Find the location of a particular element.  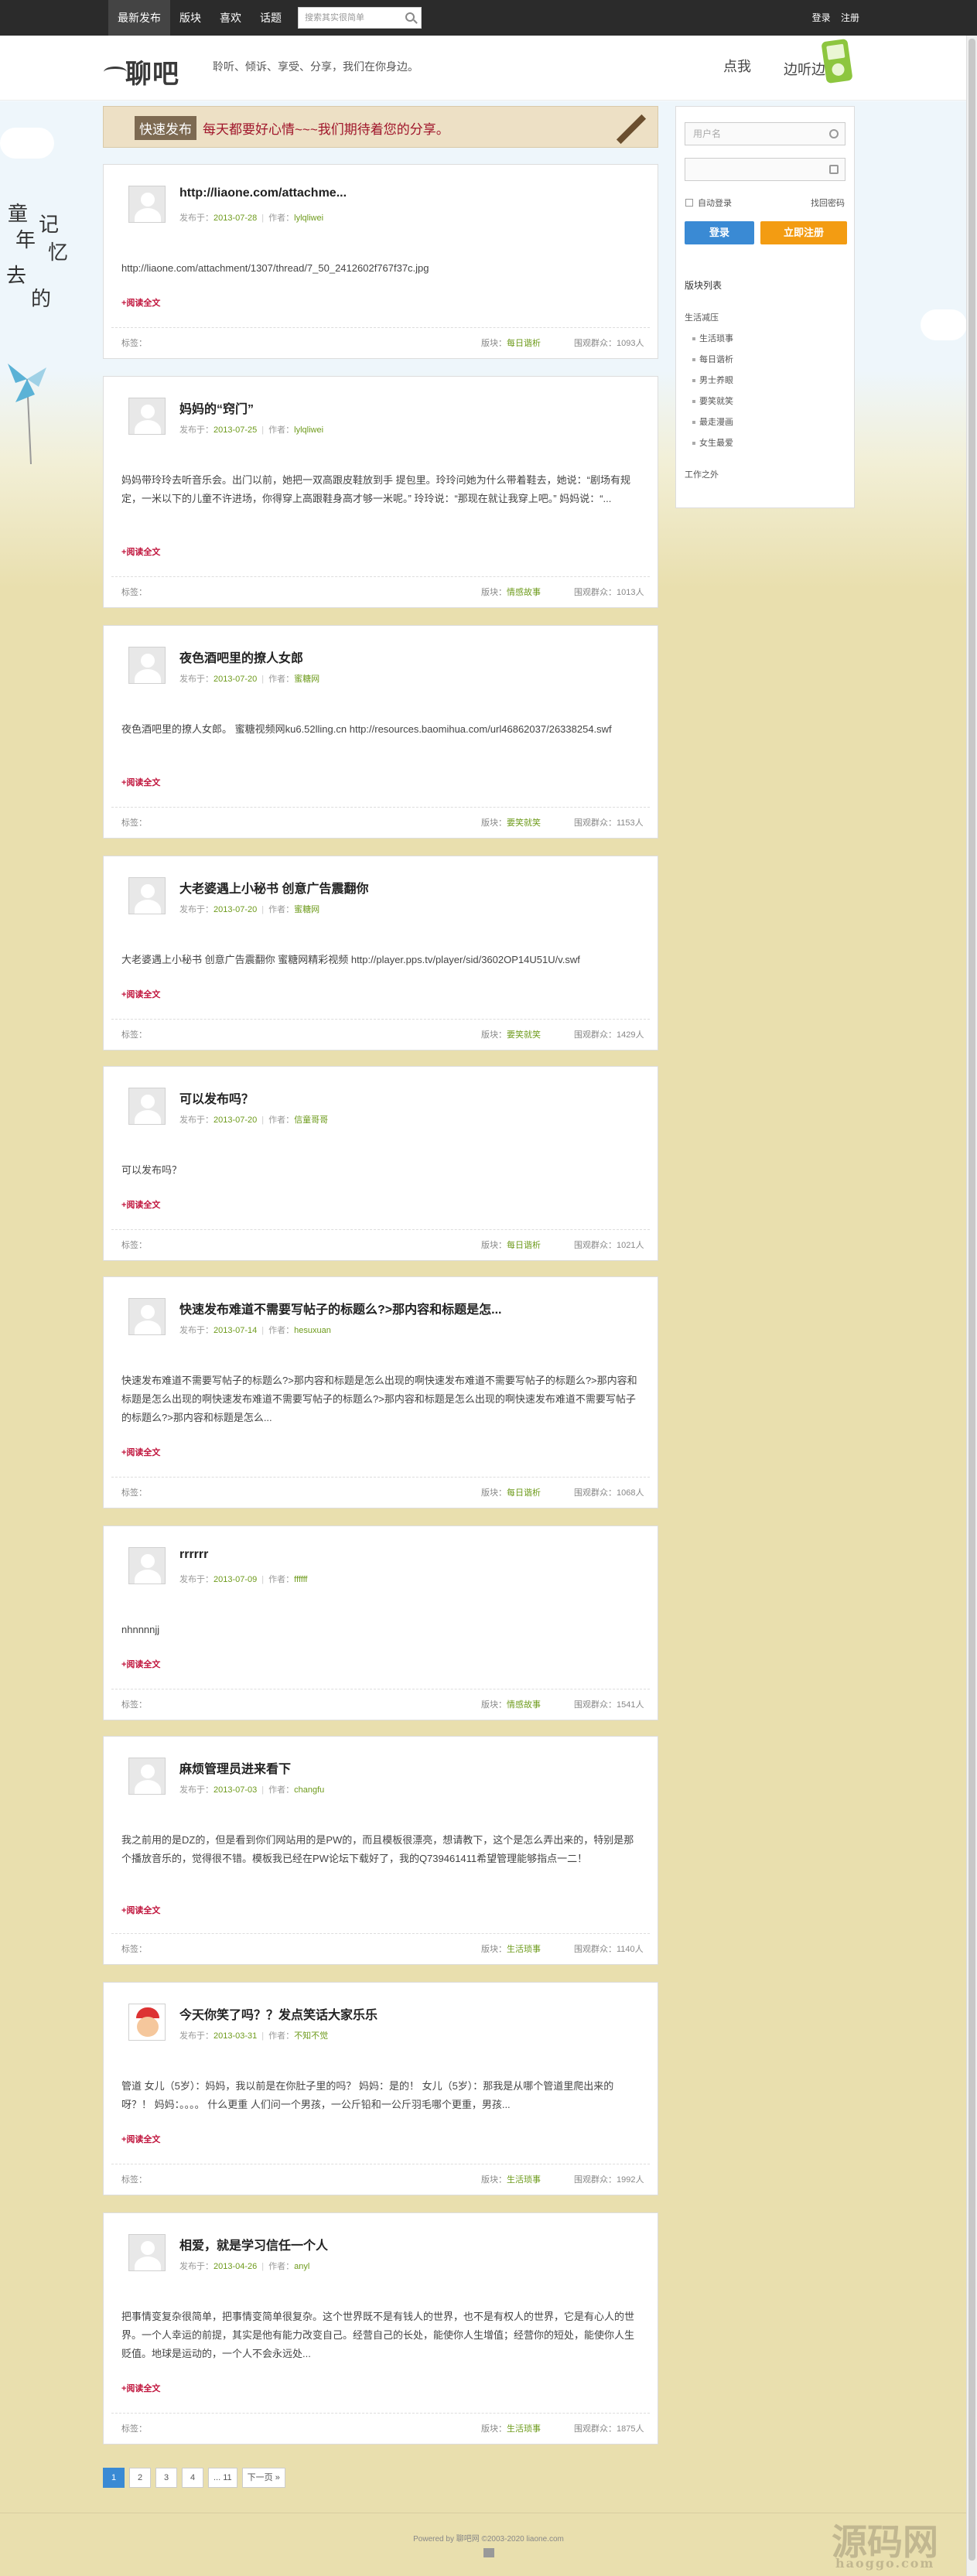

scrollbar is located at coordinates (971, 1306).